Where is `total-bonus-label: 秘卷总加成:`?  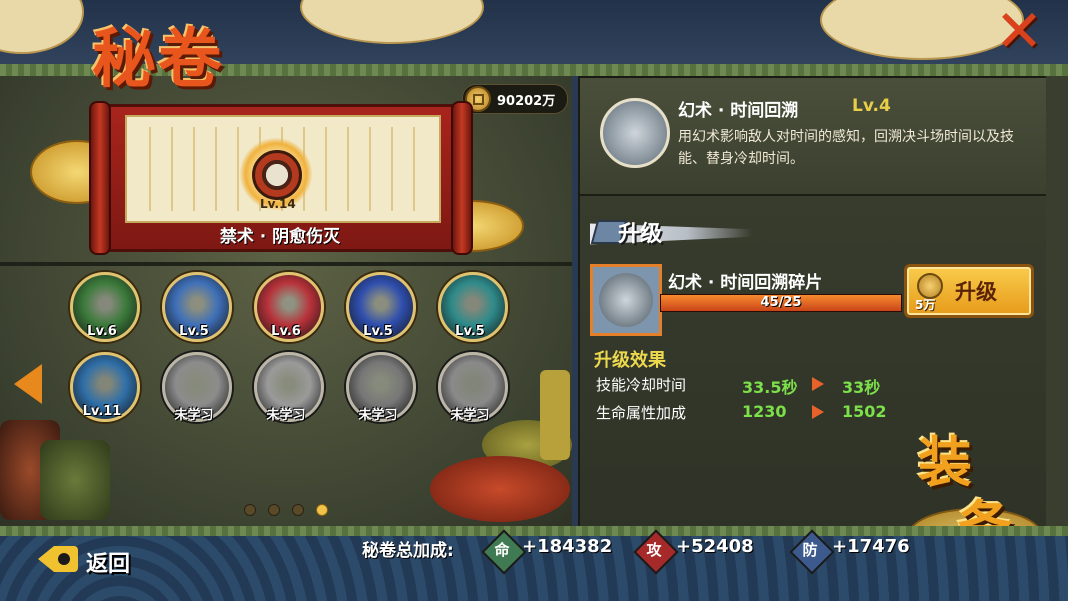 total-bonus-label: 秘卷总加成: is located at coordinates (408, 551).